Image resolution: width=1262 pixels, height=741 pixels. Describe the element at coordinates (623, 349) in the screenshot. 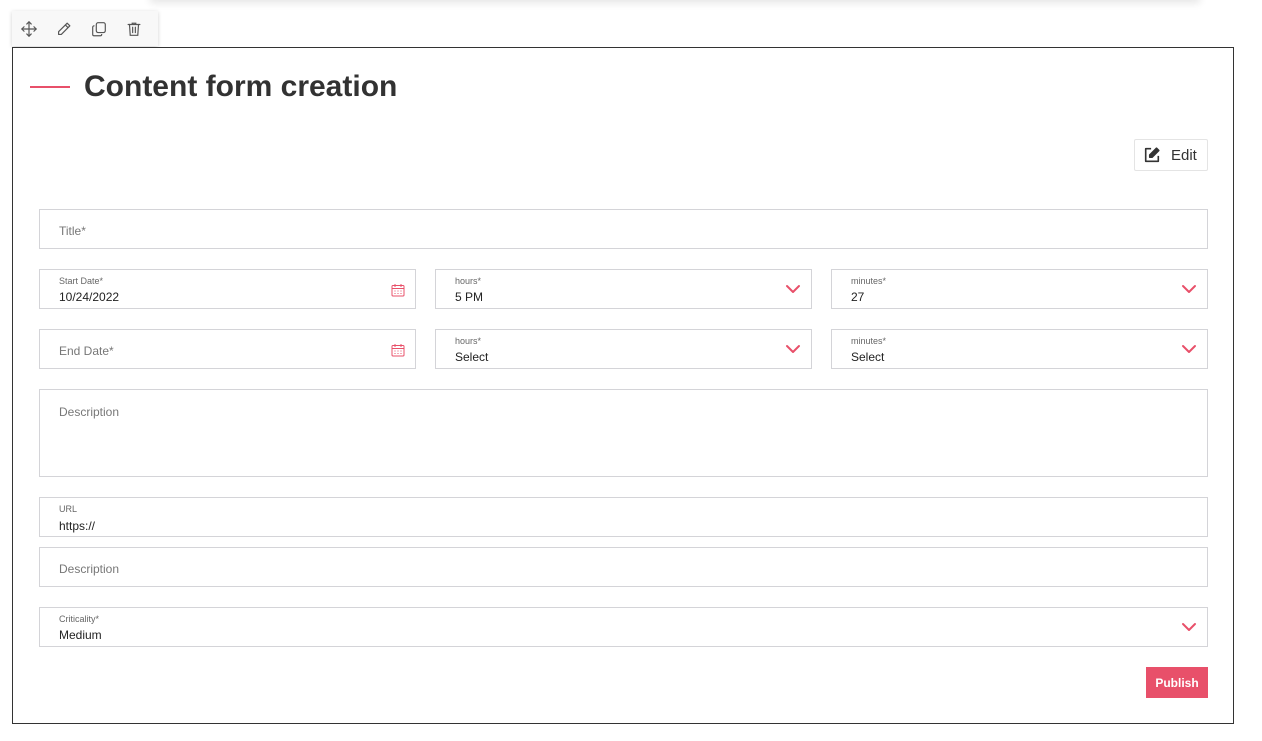

I see `end-hours-select: hours* Select` at that location.